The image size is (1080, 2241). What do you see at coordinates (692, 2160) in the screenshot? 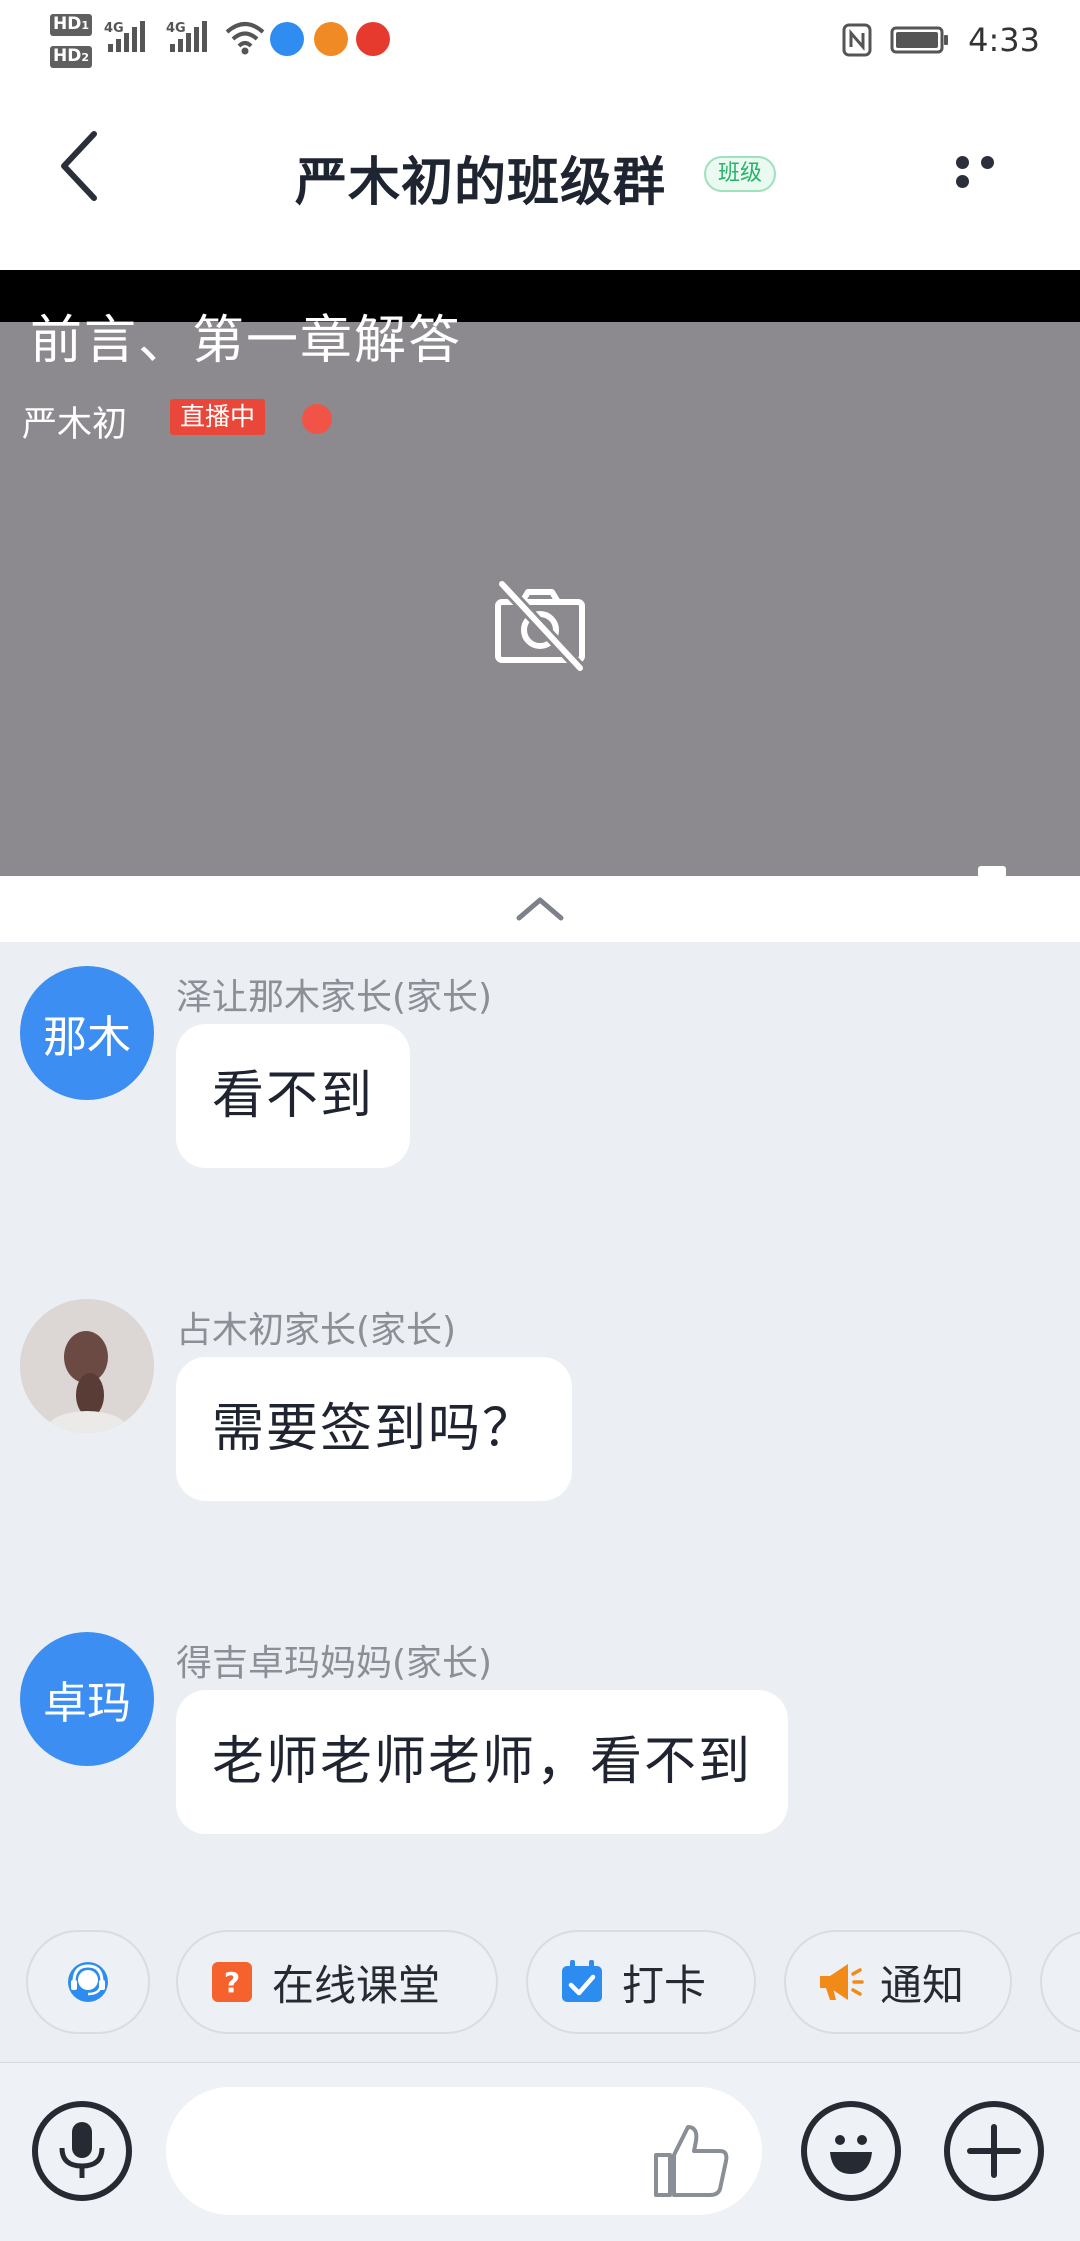
I see `thumbs-up-icon` at bounding box center [692, 2160].